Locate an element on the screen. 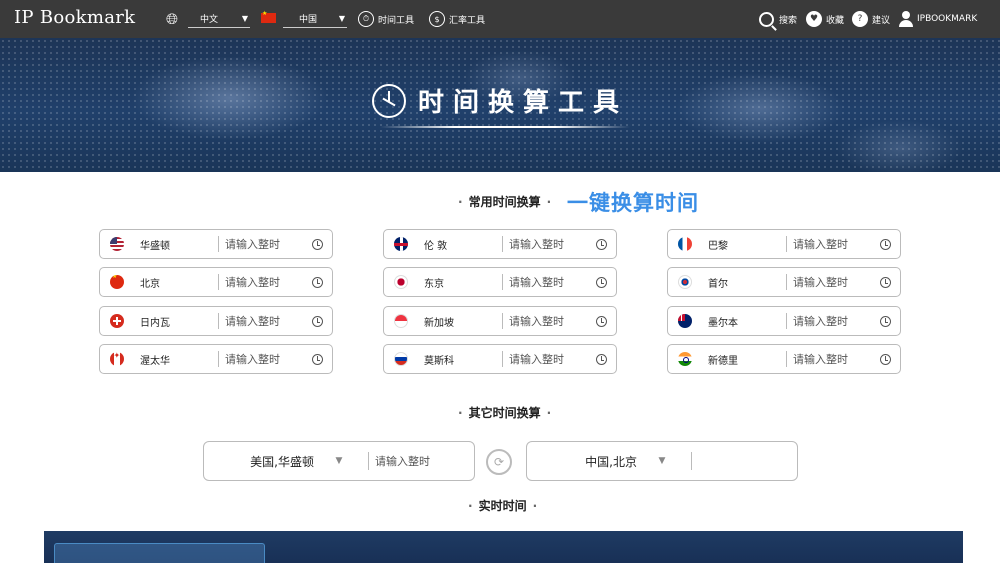 Image resolution: width=1000 pixels, height=563 pixels. city-card: 首尔 请输入整时 is located at coordinates (784, 282).